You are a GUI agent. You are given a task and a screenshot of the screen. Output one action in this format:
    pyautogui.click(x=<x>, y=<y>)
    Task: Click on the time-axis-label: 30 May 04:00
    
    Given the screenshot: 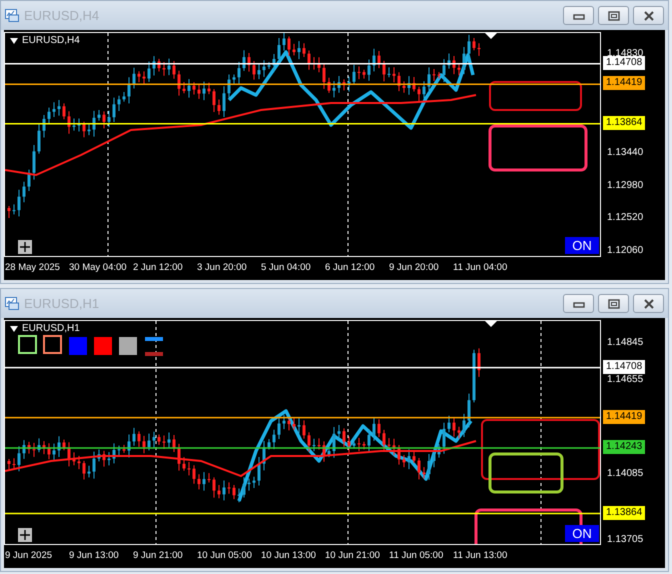 What is the action you would take?
    pyautogui.click(x=98, y=267)
    